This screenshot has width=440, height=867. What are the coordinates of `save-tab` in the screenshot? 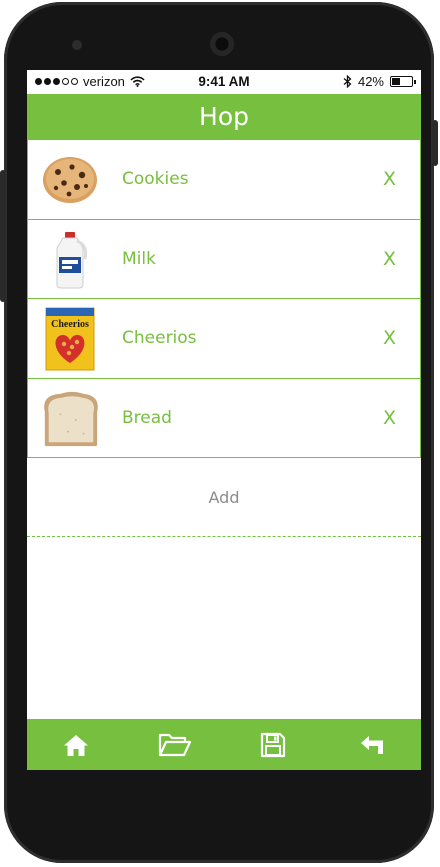 It's located at (273, 745).